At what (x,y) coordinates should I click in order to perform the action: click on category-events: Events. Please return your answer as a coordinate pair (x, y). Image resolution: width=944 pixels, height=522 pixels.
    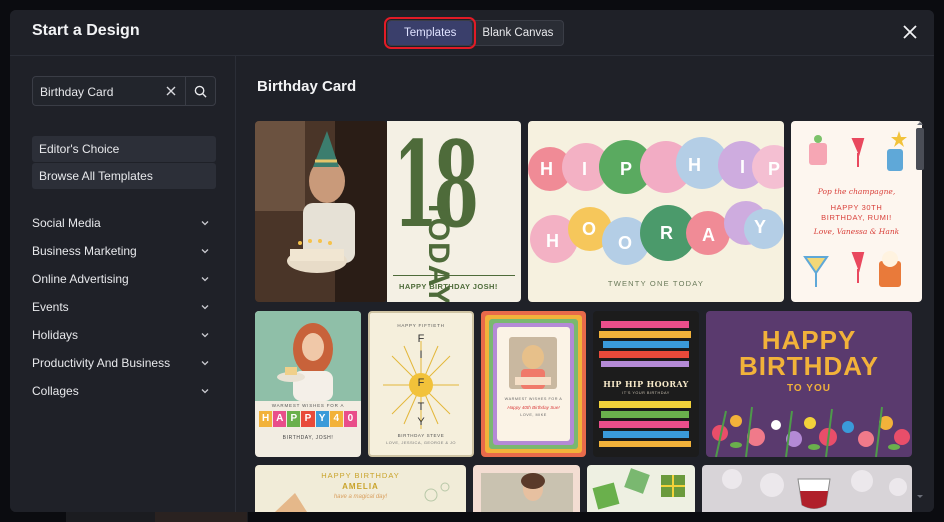
    Looking at the image, I should click on (124, 307).